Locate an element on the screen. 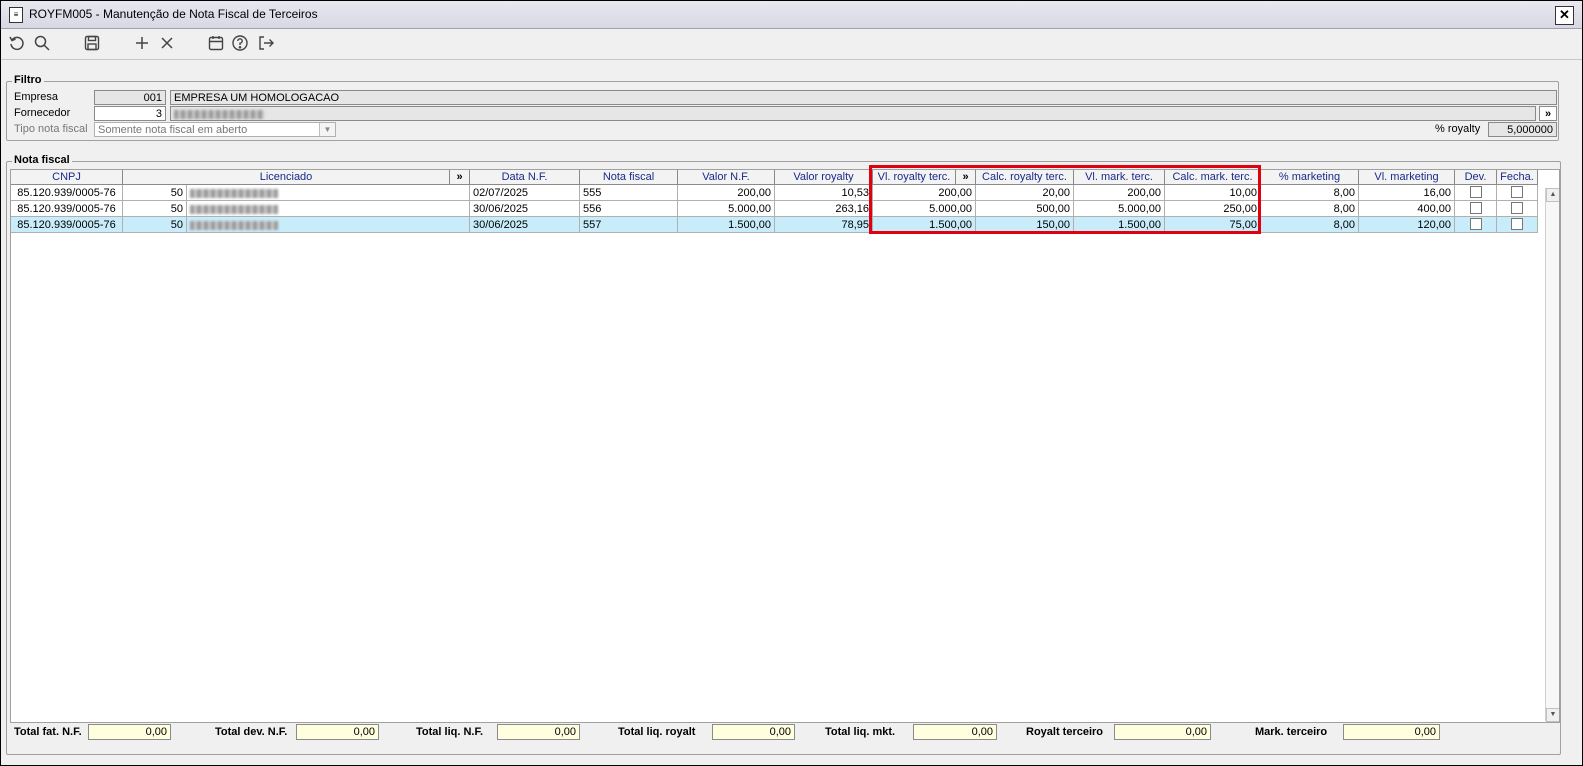 The height and width of the screenshot is (766, 1583). cell-valor: 200,00 is located at coordinates (726, 193).